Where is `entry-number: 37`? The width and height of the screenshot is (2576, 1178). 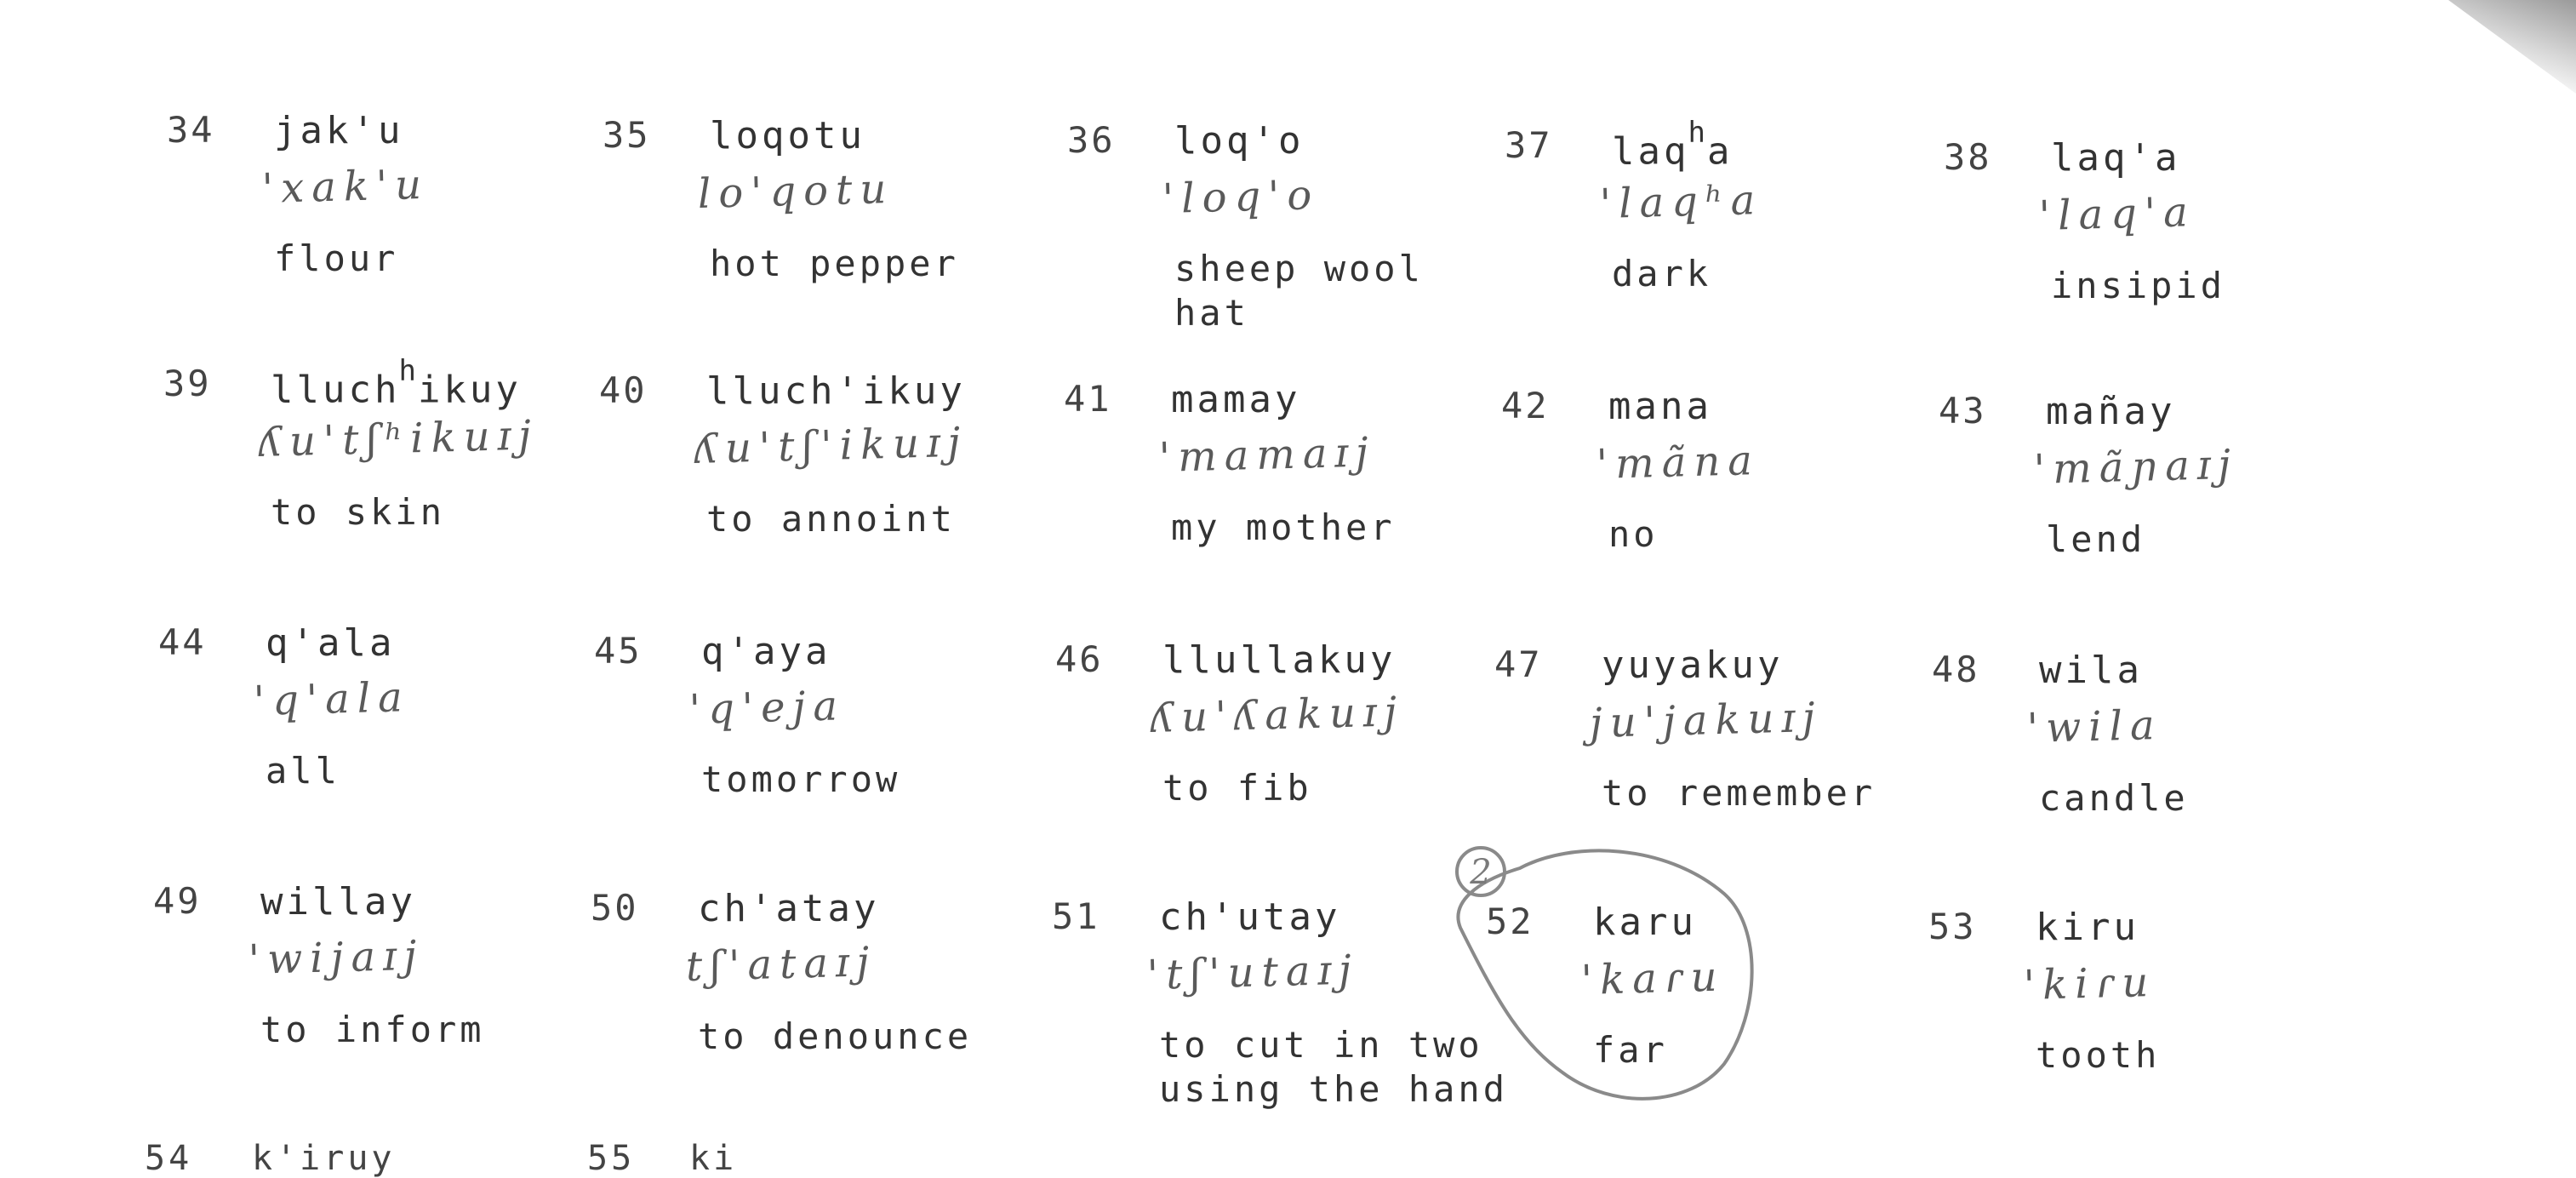 entry-number: 37 is located at coordinates (1529, 145).